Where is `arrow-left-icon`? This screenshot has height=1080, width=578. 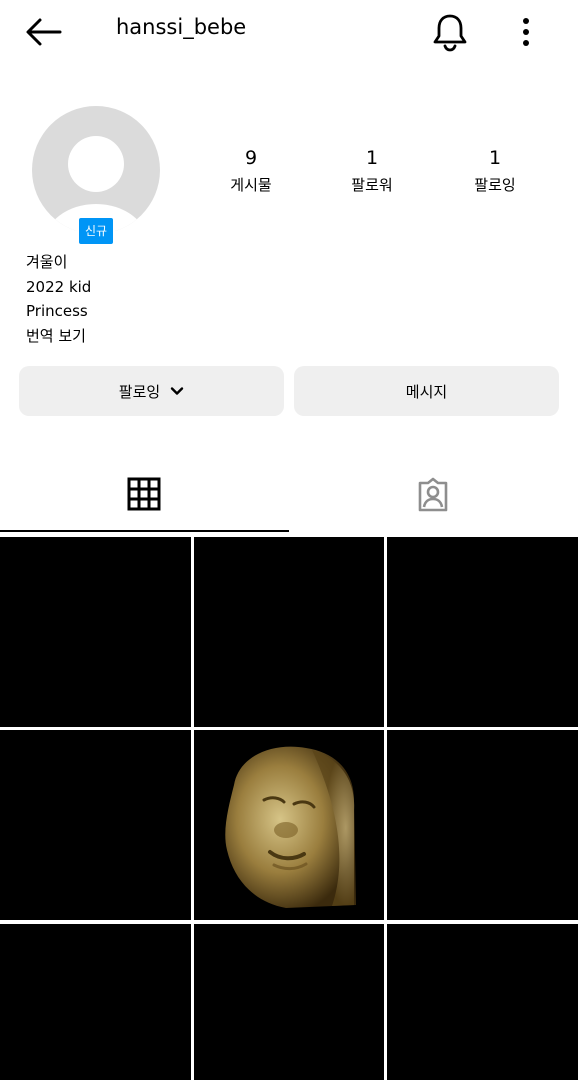
arrow-left-icon is located at coordinates (44, 32).